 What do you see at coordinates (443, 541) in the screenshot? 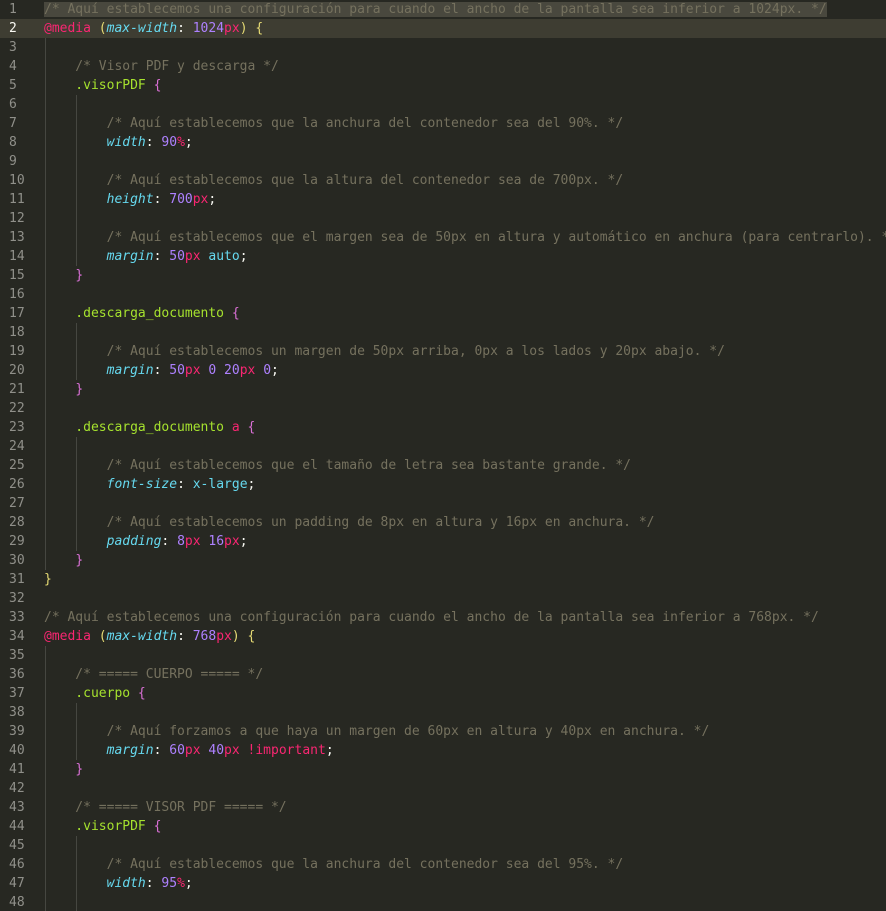
I see `code-line: 29 padding: 8px 16px;` at bounding box center [443, 541].